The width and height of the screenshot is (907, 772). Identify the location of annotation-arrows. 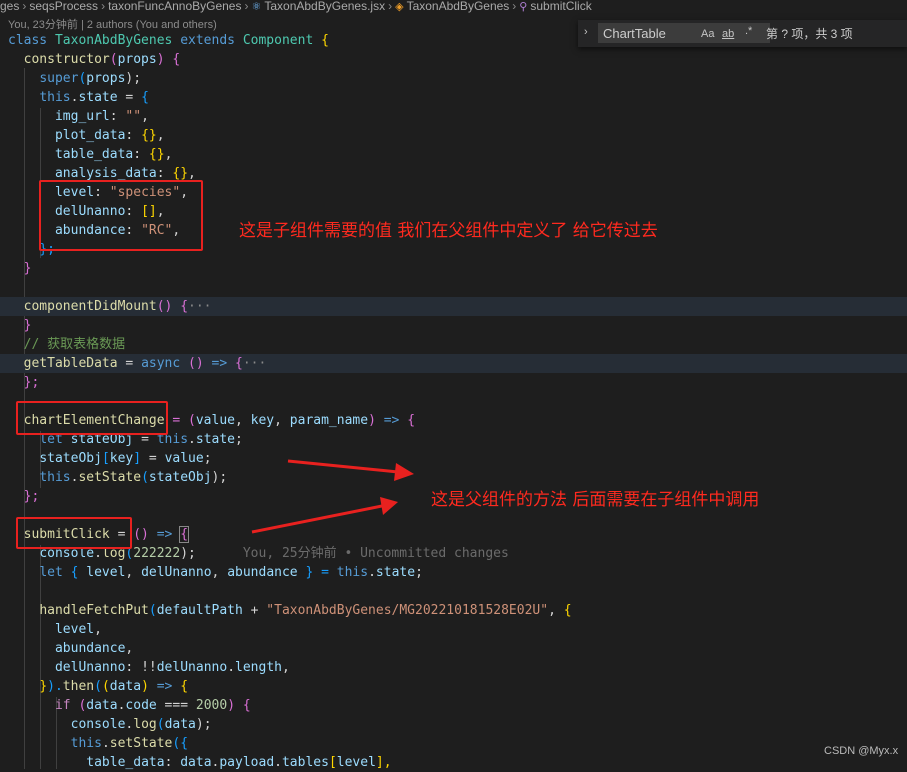
(332, 496).